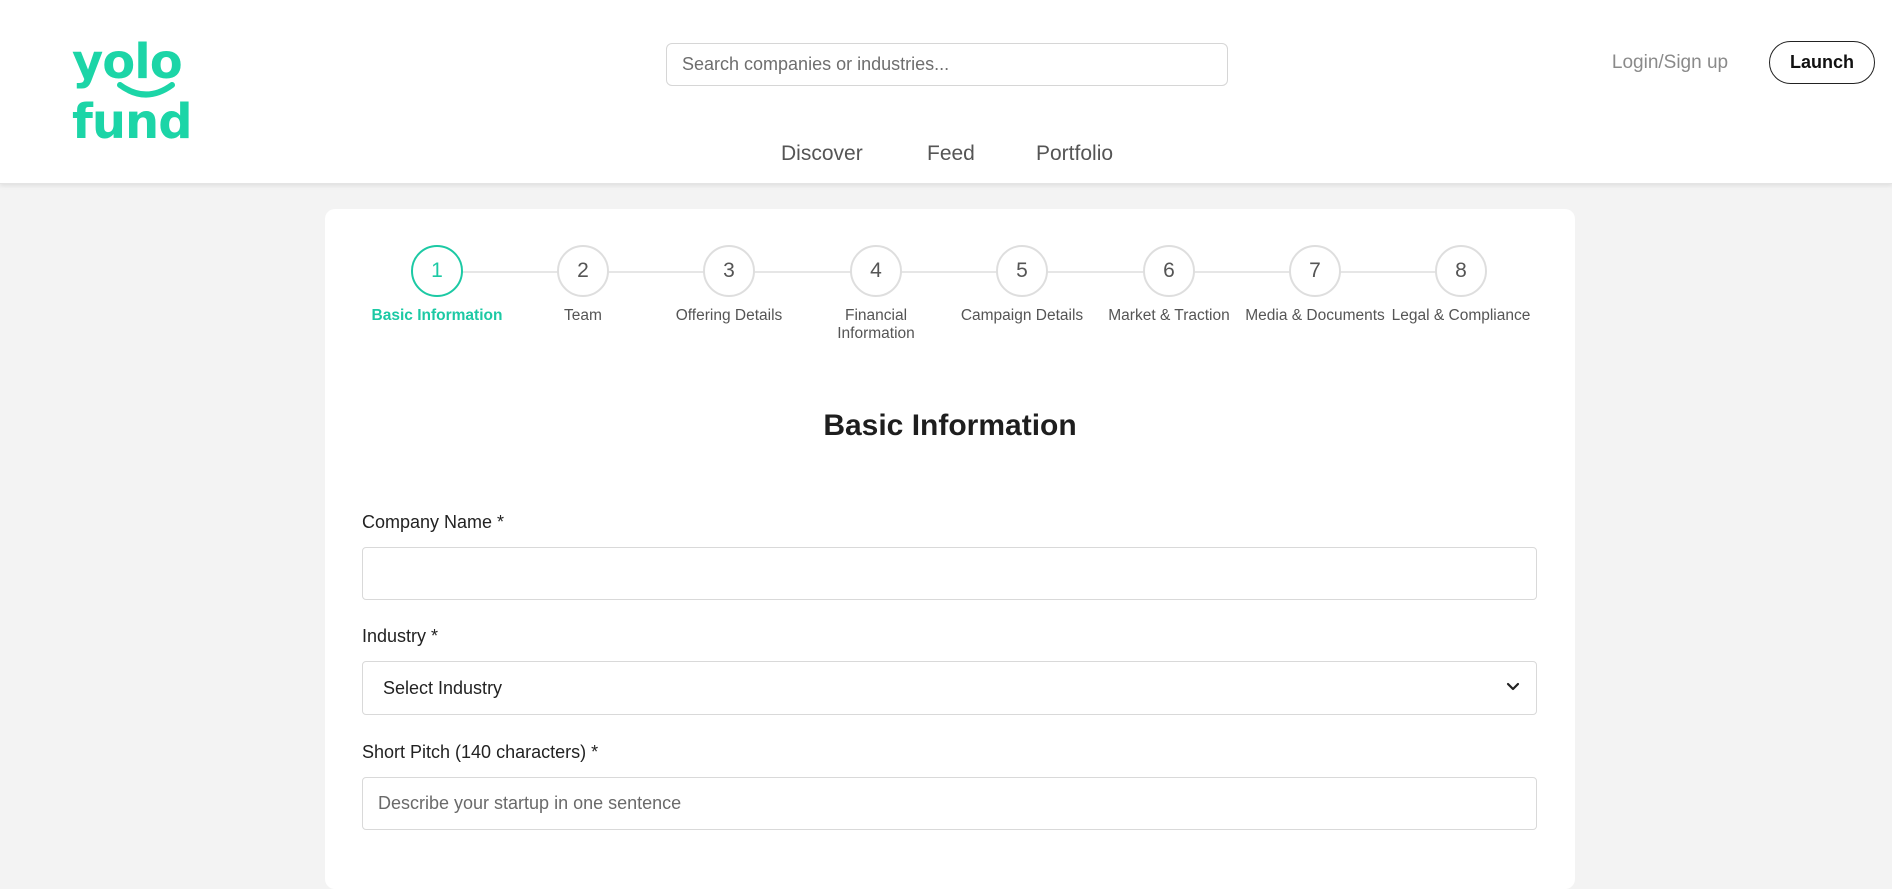 This screenshot has width=1892, height=889. What do you see at coordinates (1461, 271) in the screenshot?
I see `step-number: 8` at bounding box center [1461, 271].